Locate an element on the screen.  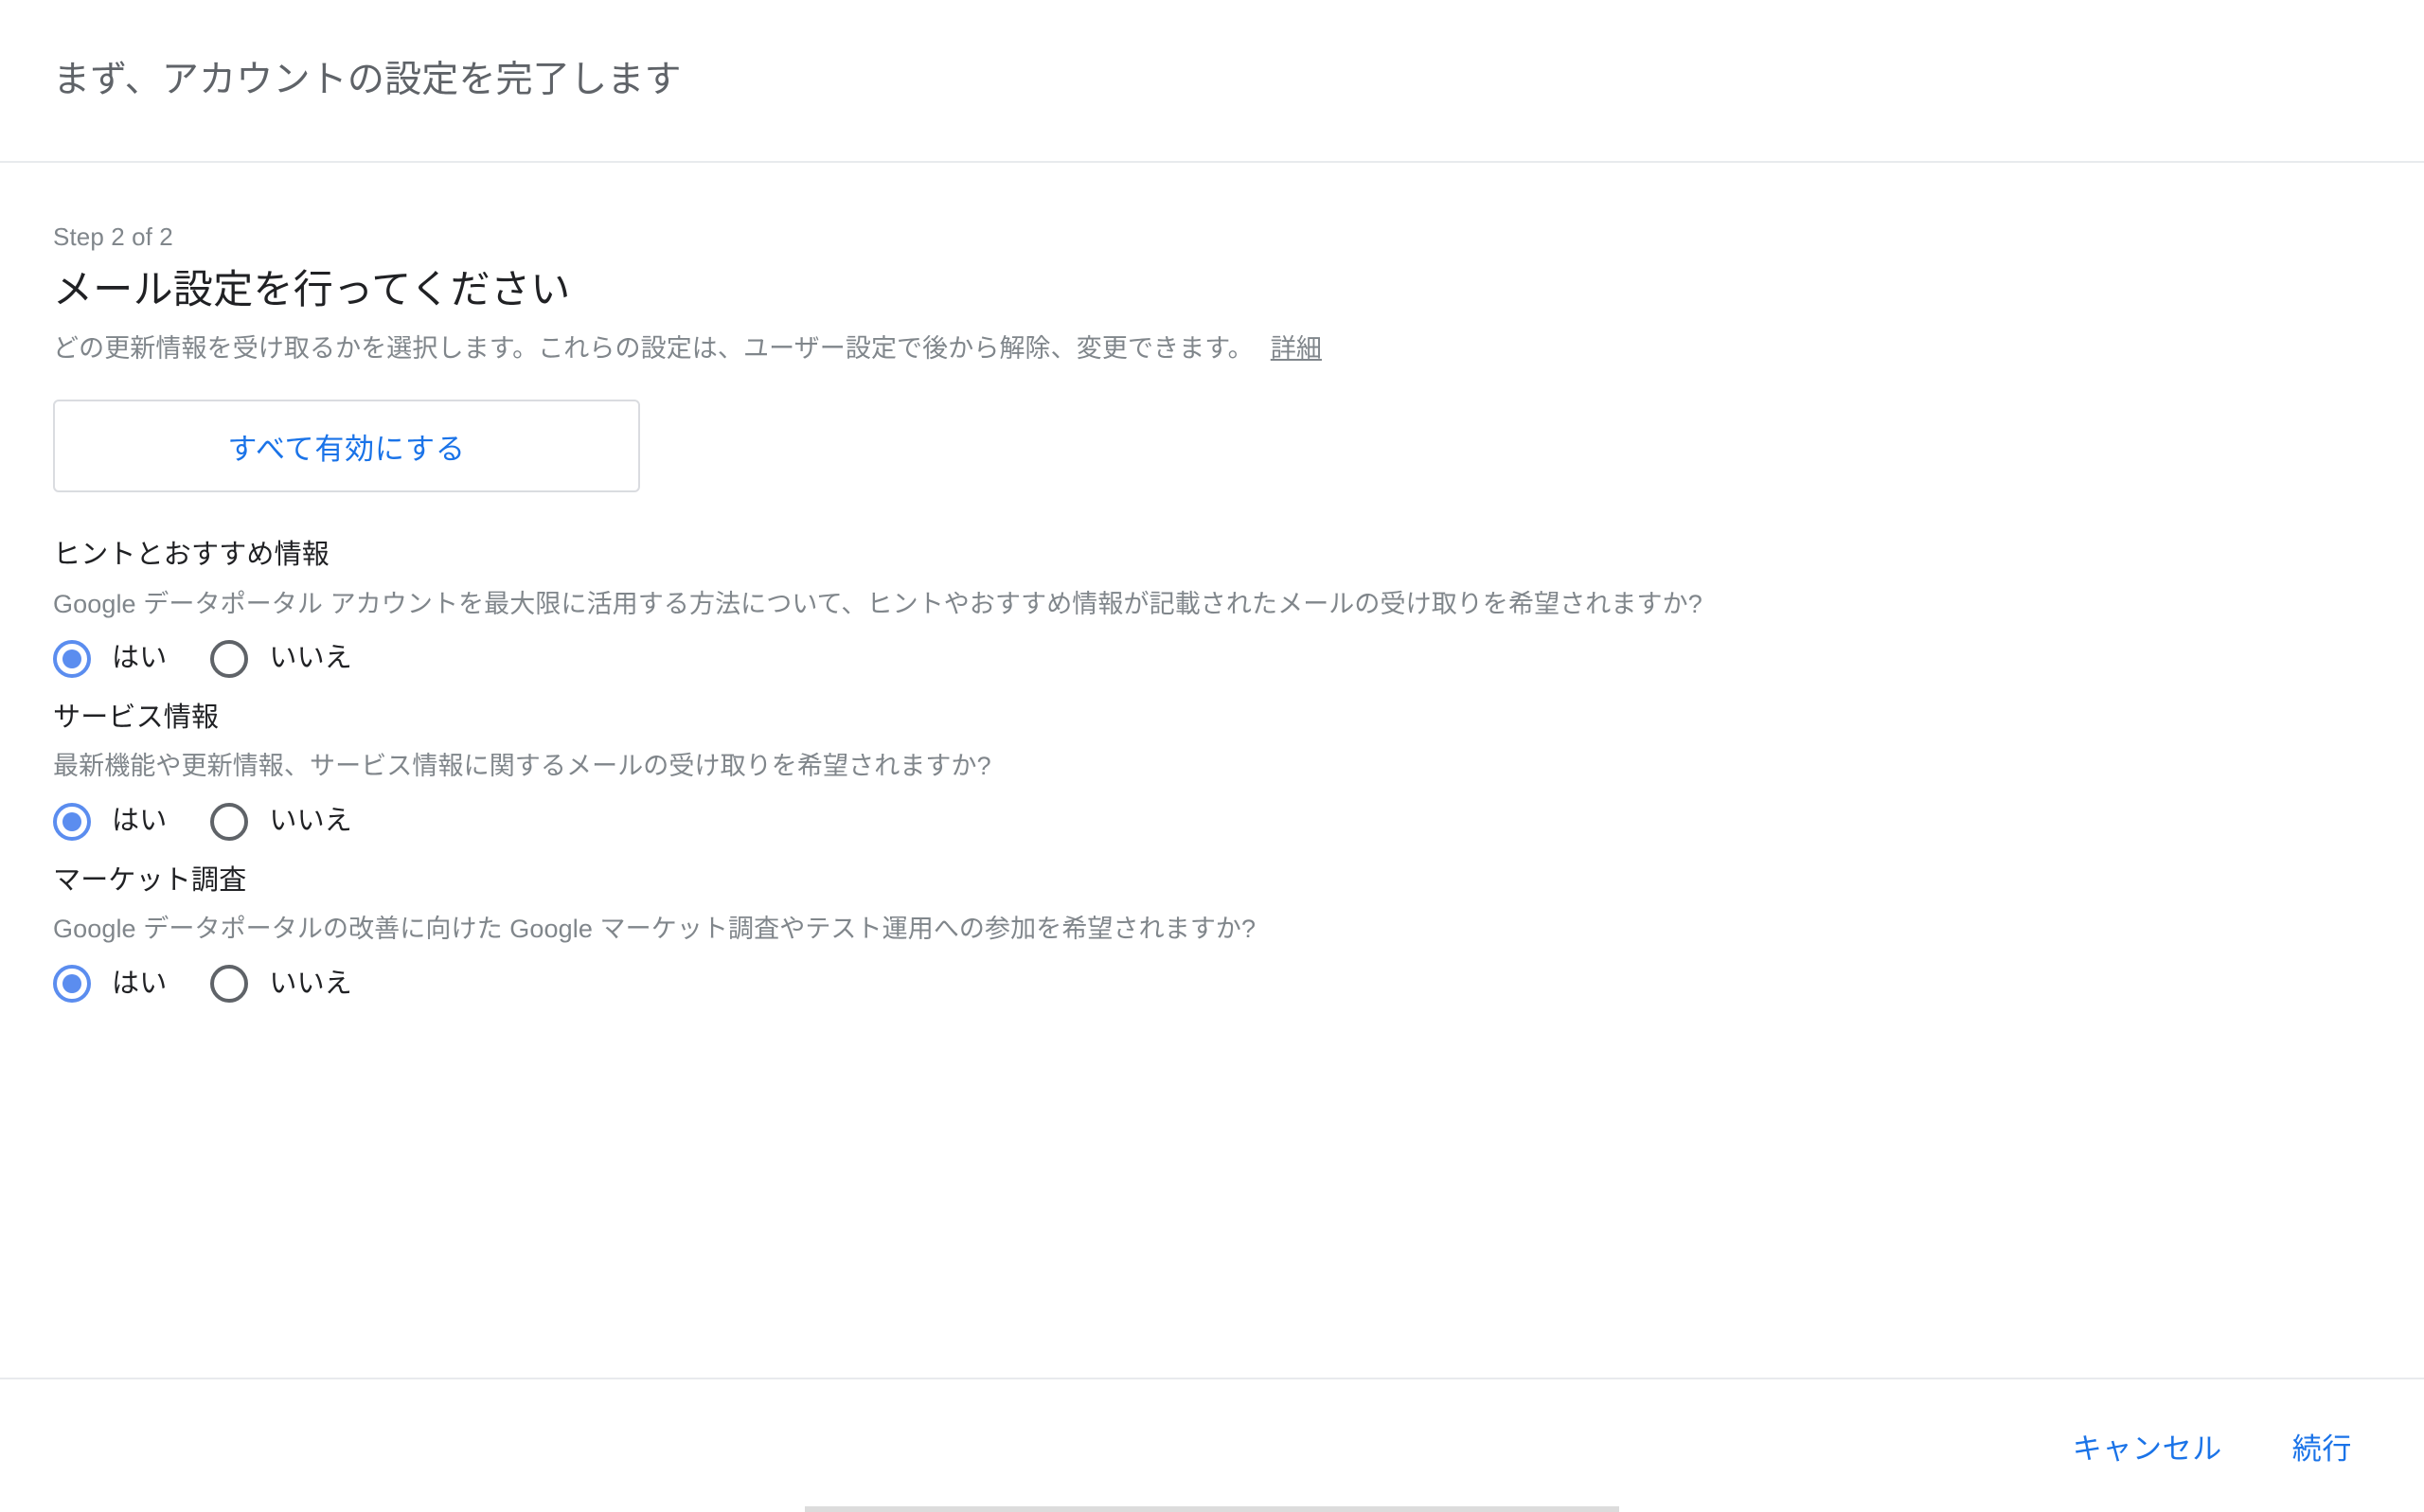
radio-tips-no: いいえ is located at coordinates (281, 658).